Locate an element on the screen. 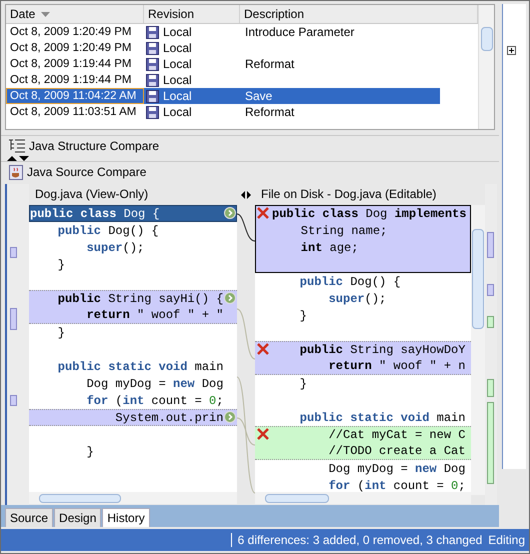  diff-summary: 6 differences: 3 added, 0 removed, 3 changed is located at coordinates (360, 540).